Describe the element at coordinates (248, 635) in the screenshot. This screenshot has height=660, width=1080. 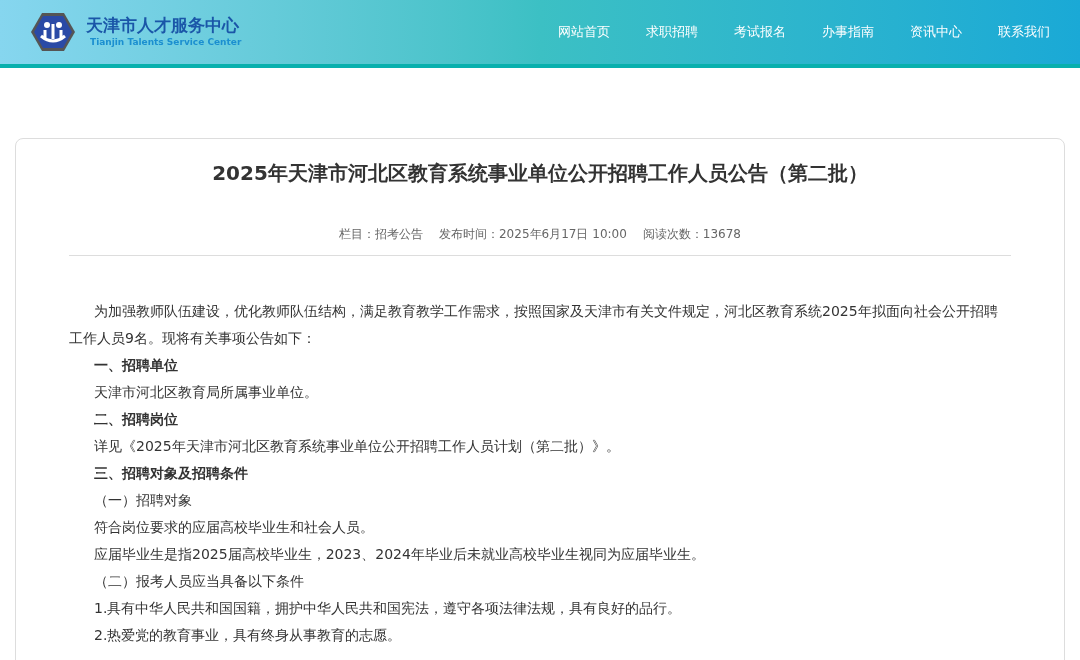
I see `paragraph: 2.热爱党的教育事业，具有终身从事教育的志愿。` at that location.